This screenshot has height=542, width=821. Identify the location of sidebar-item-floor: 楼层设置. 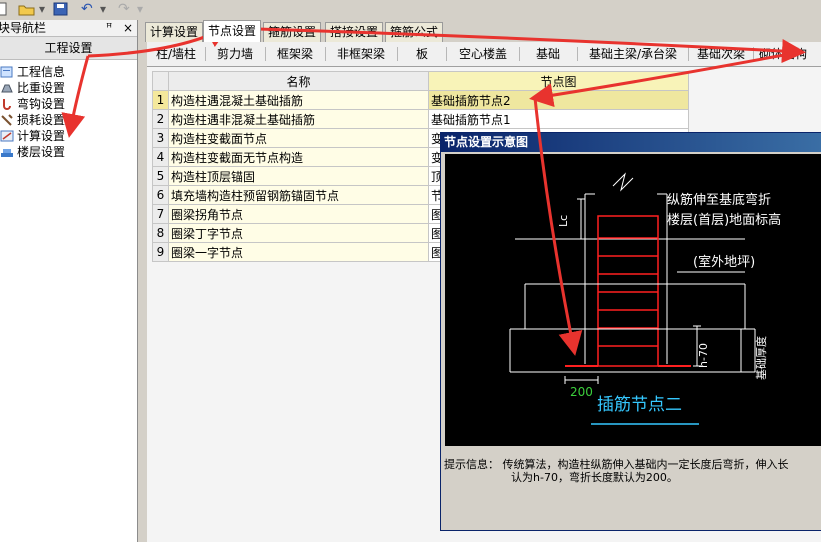
(32, 152).